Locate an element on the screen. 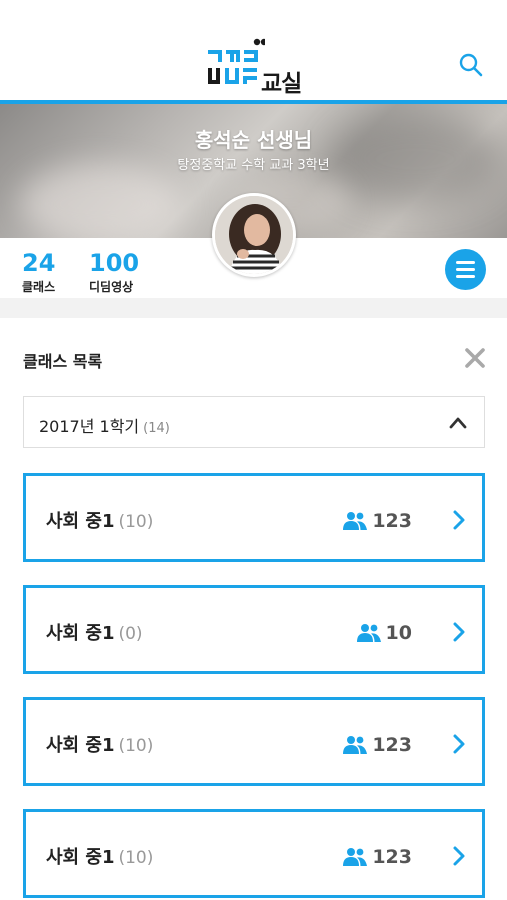  close-icon is located at coordinates (475, 358).